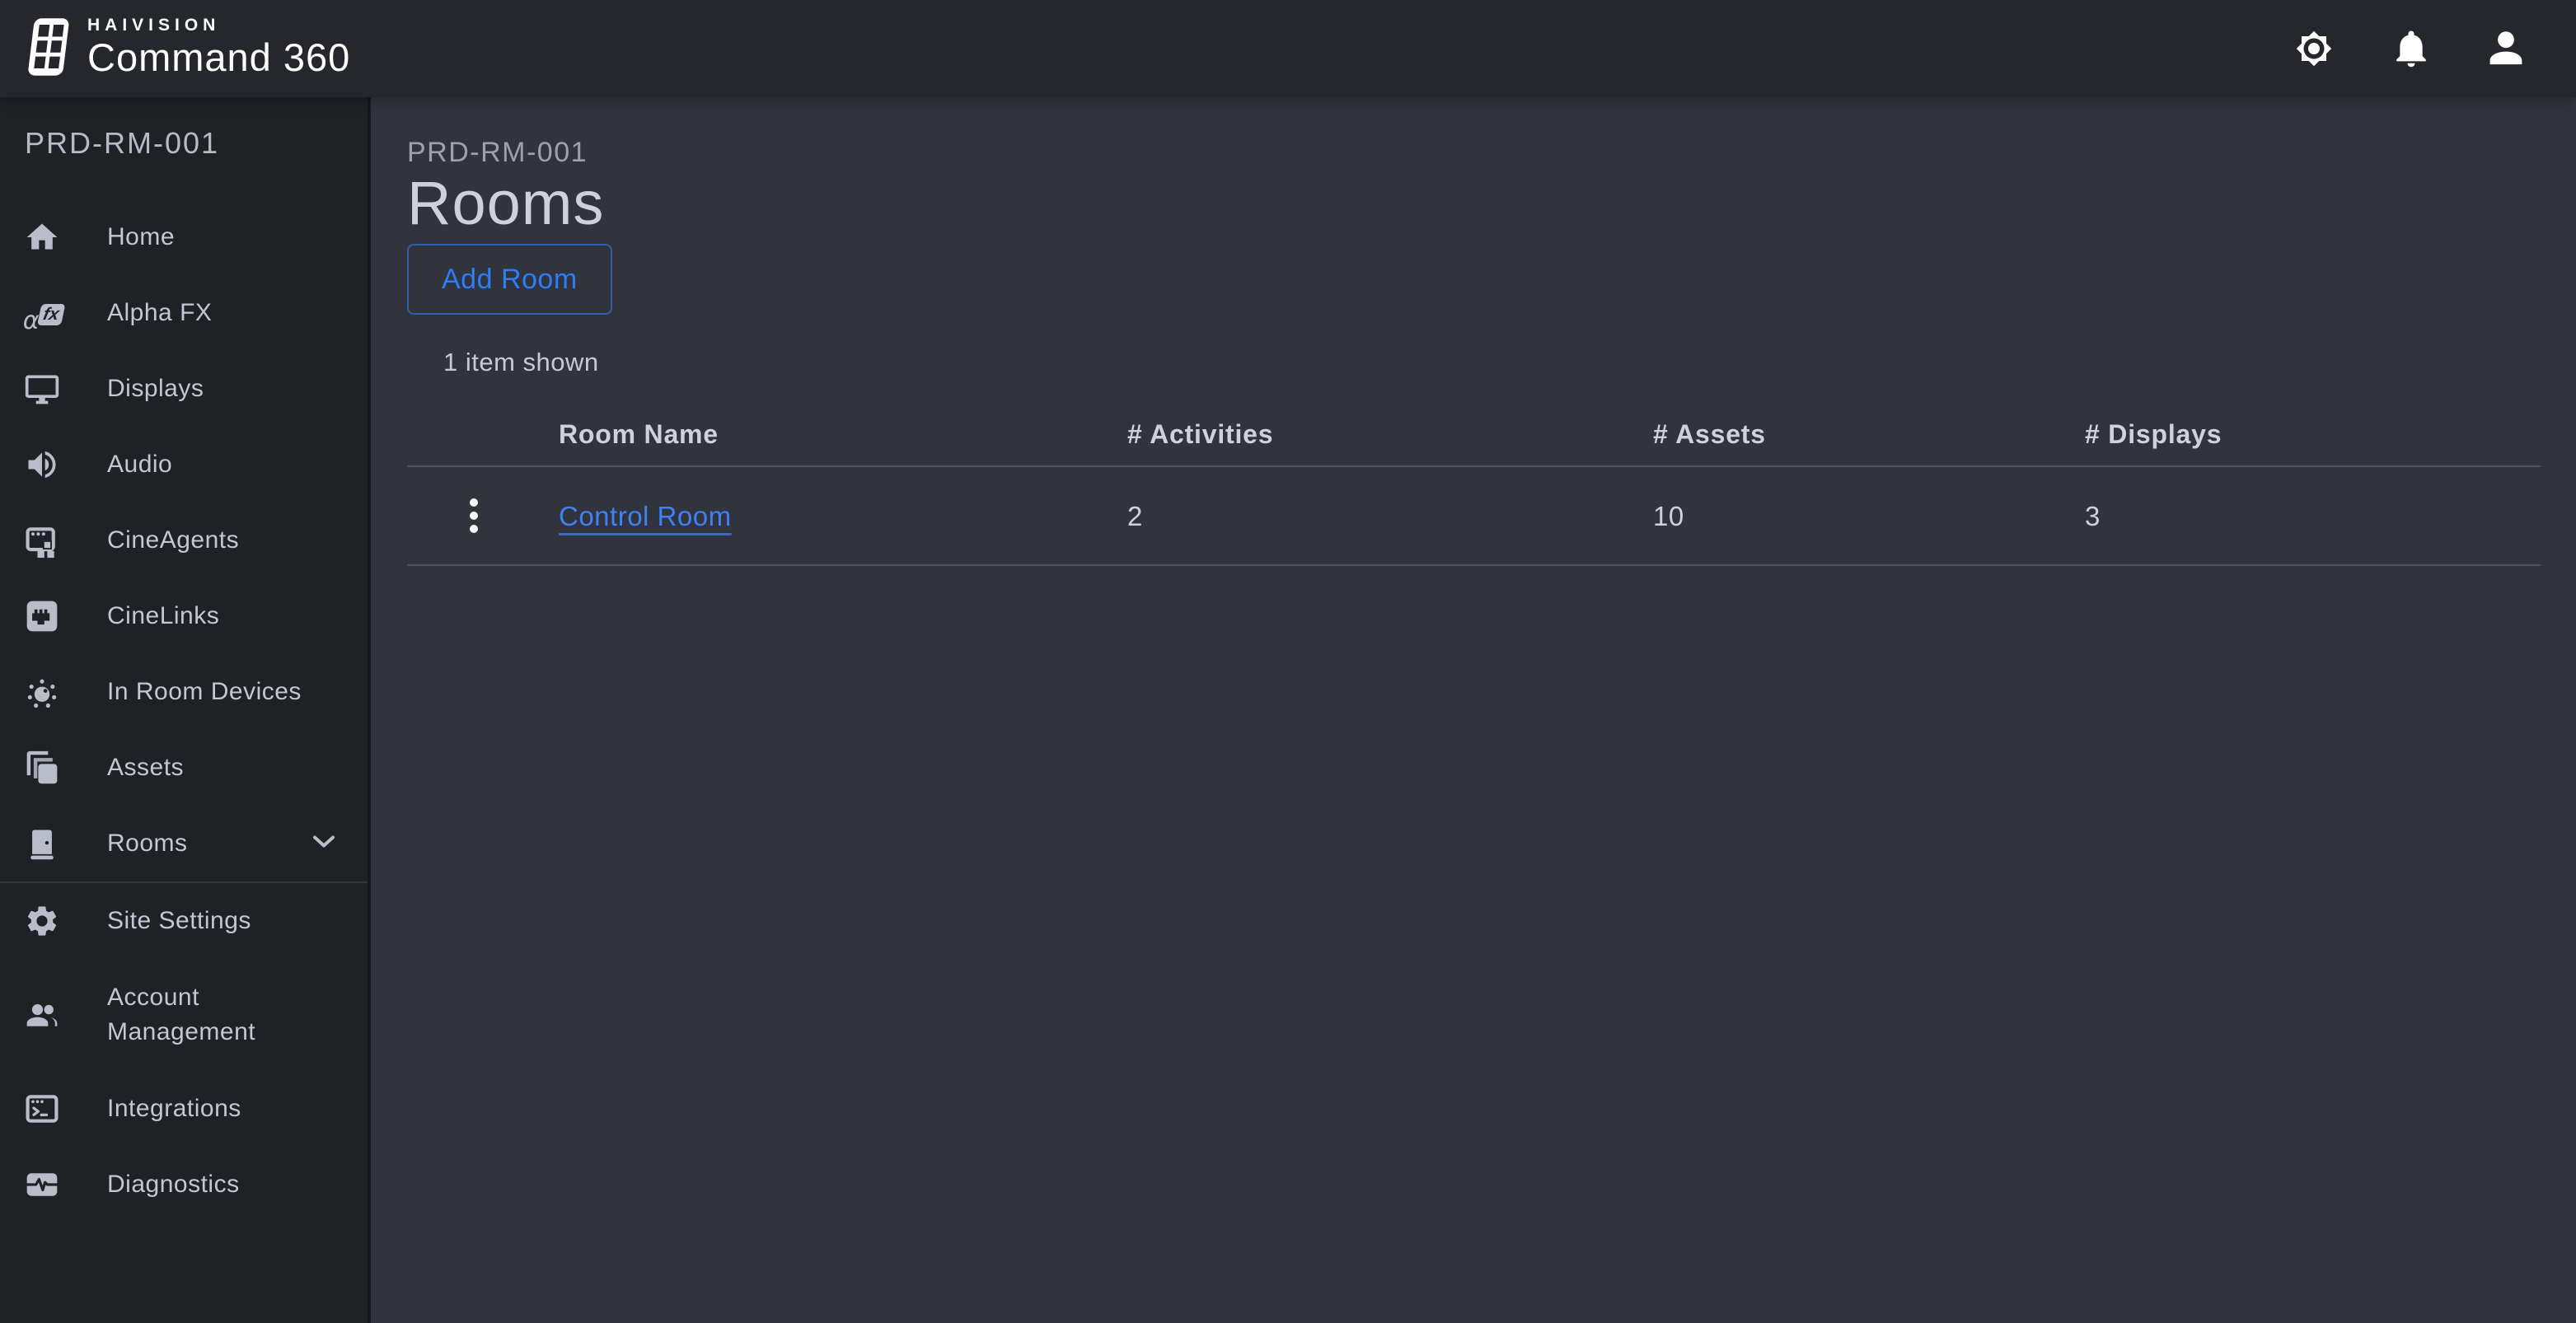 This screenshot has height=1323, width=2576. What do you see at coordinates (42, 465) in the screenshot?
I see `speaker-icon` at bounding box center [42, 465].